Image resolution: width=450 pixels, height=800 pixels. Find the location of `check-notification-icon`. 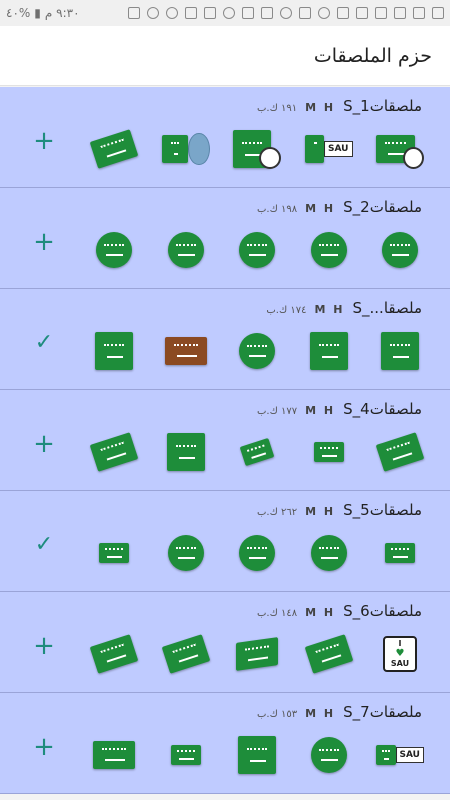

check-notification-icon is located at coordinates (286, 13).